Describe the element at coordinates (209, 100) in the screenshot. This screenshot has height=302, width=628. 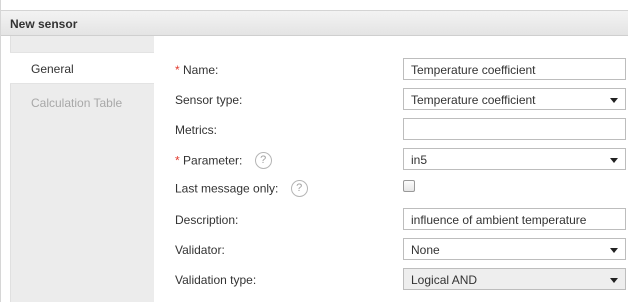
I see `sensor-type-label: Sensor type:` at that location.